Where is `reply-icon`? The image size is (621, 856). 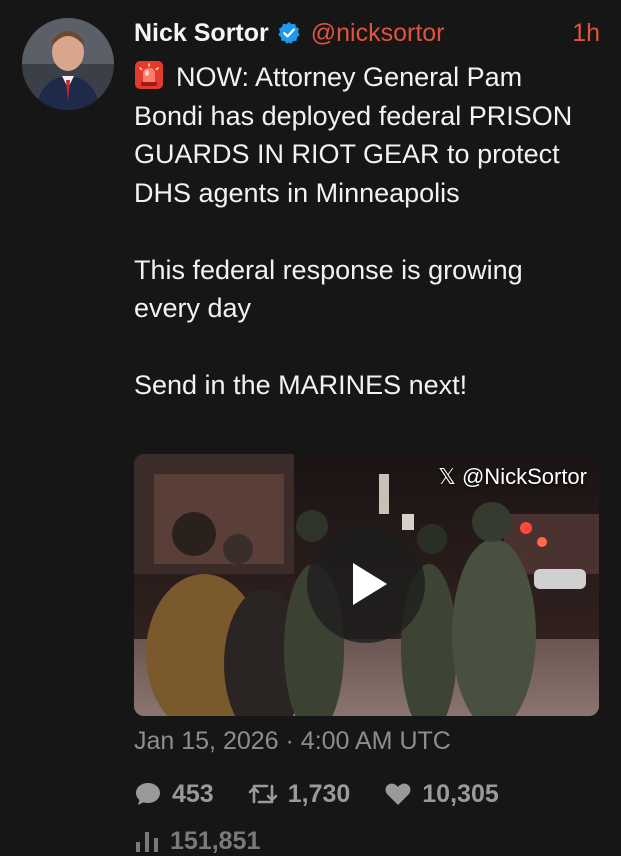 reply-icon is located at coordinates (148, 794).